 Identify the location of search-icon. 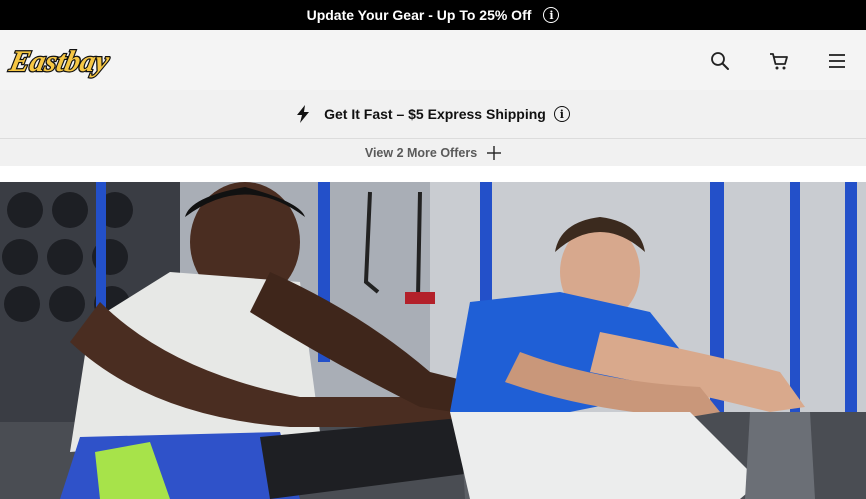
(720, 61).